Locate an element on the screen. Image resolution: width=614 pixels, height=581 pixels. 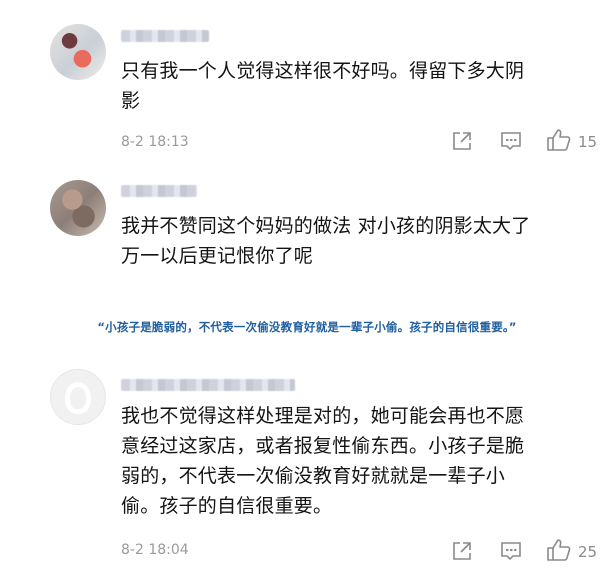
comment-text-line: 万一以后更记恨你了呢 is located at coordinates (217, 256).